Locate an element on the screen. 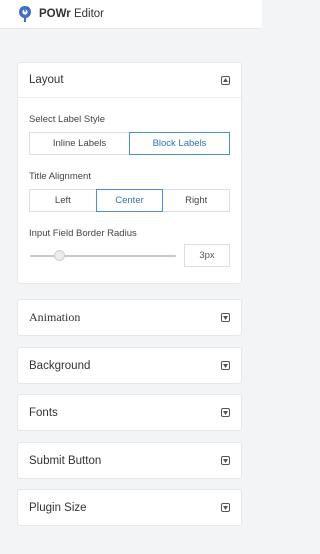 This screenshot has width=320, height=554. submit-button-panel: Submit Button is located at coordinates (129, 460).